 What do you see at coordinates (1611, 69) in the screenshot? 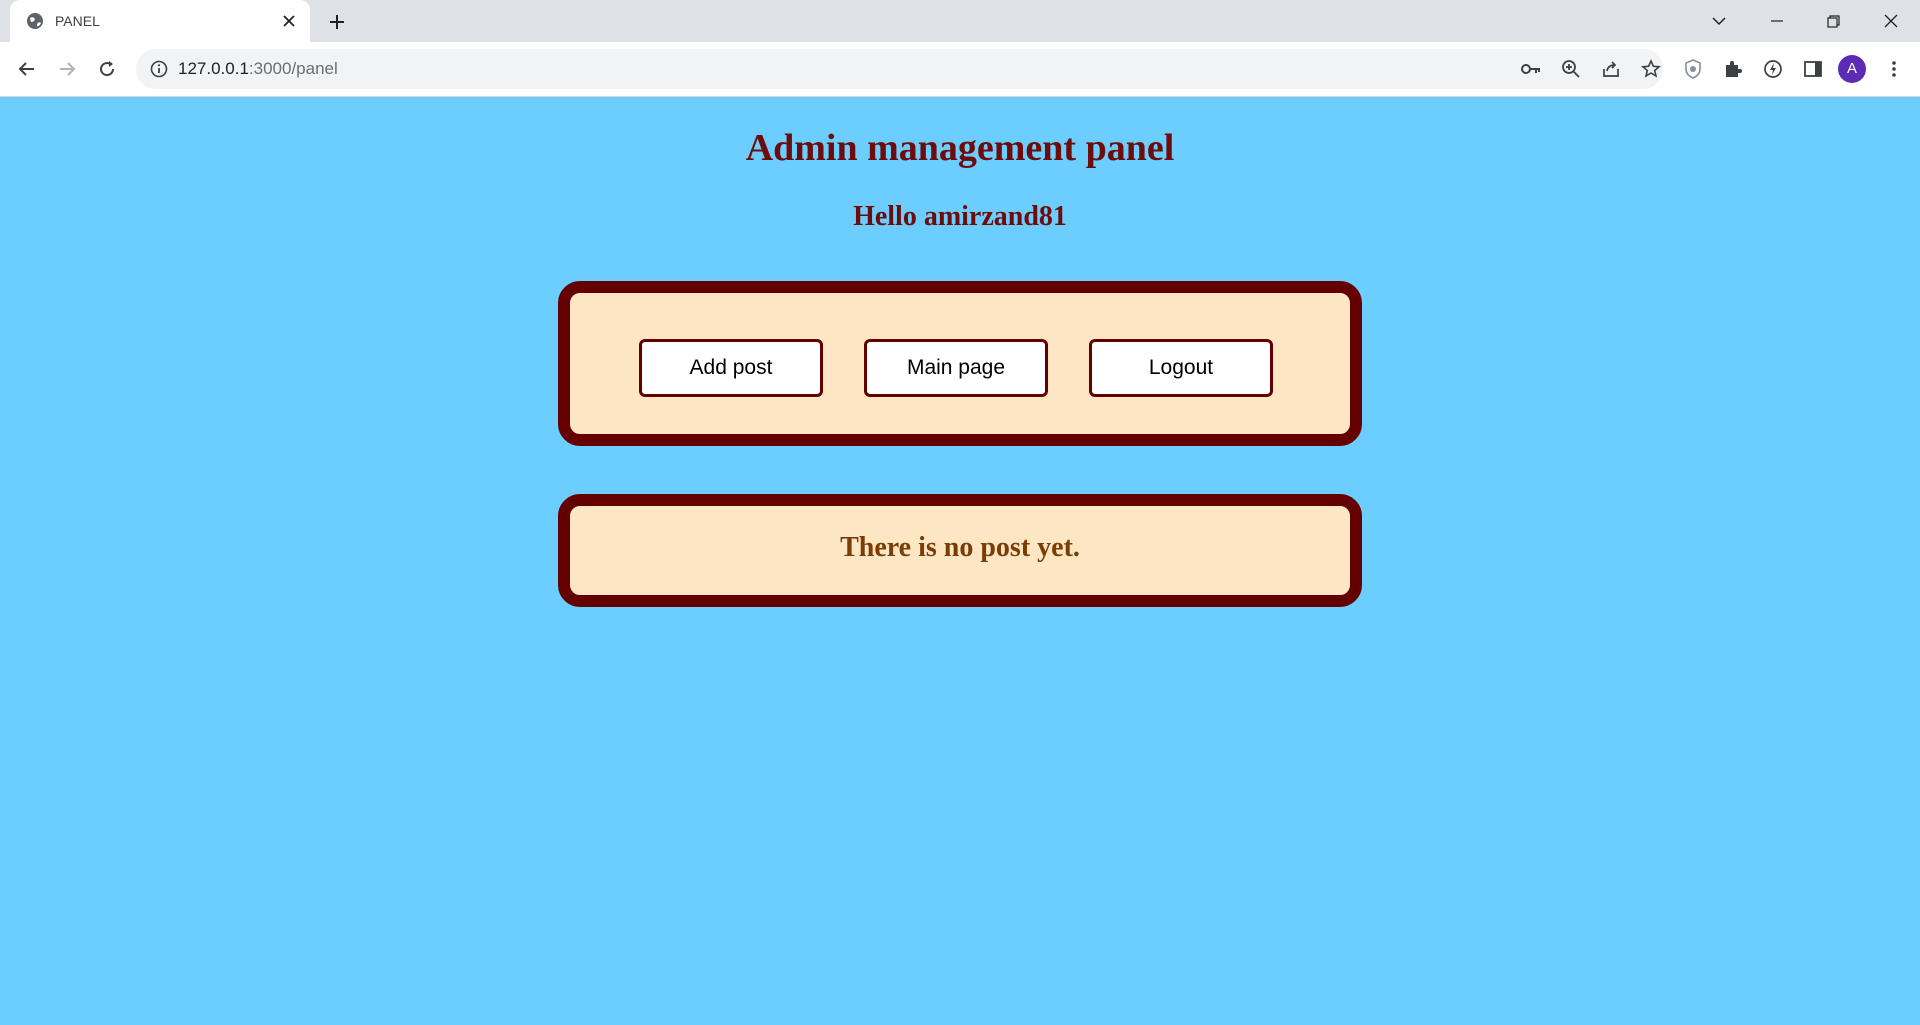
I see `share-icon` at bounding box center [1611, 69].